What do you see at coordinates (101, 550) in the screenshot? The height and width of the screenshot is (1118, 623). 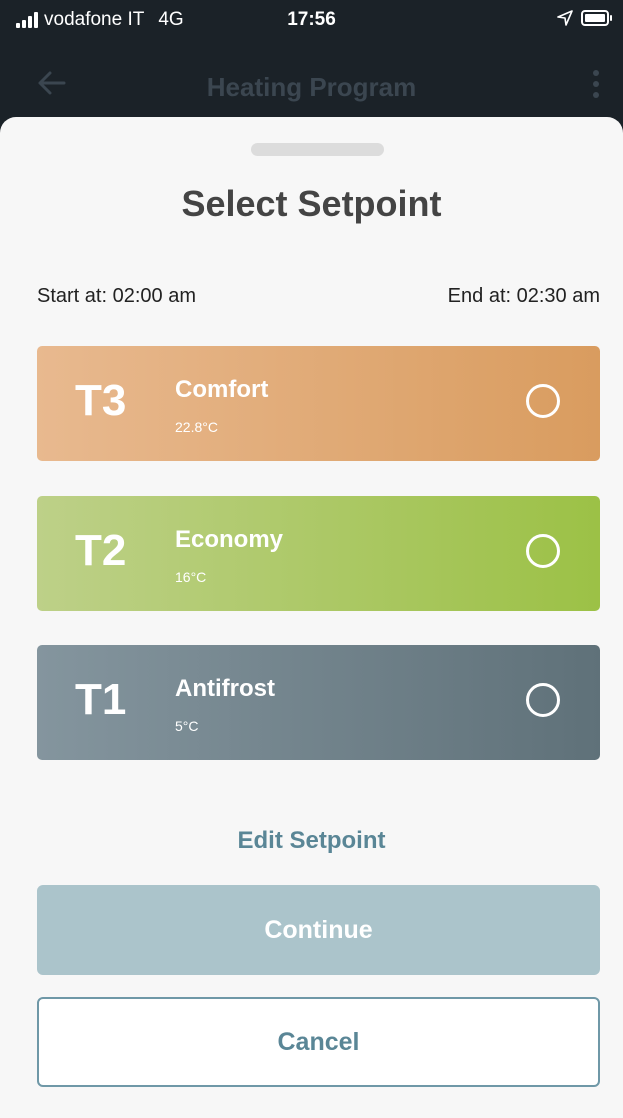 I see `setpoint-code: T2` at bounding box center [101, 550].